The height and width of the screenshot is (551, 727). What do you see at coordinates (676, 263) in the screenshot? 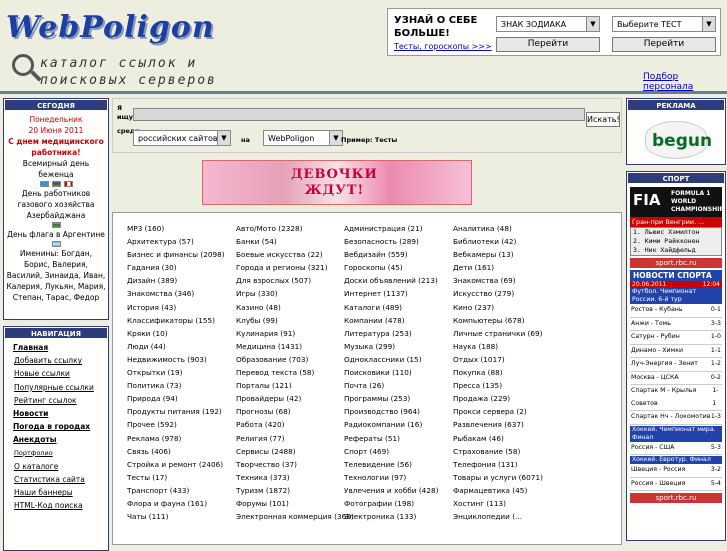
I see `sport-source-link: sport.rbc.ru` at bounding box center [676, 263].